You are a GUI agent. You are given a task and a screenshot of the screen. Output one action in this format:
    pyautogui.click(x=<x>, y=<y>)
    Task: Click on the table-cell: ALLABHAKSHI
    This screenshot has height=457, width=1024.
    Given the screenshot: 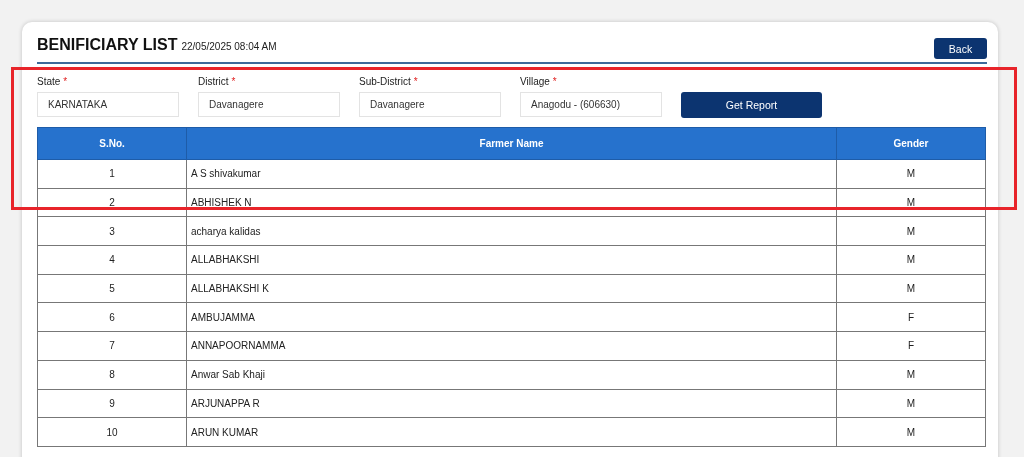 What is the action you would take?
    pyautogui.click(x=511, y=260)
    